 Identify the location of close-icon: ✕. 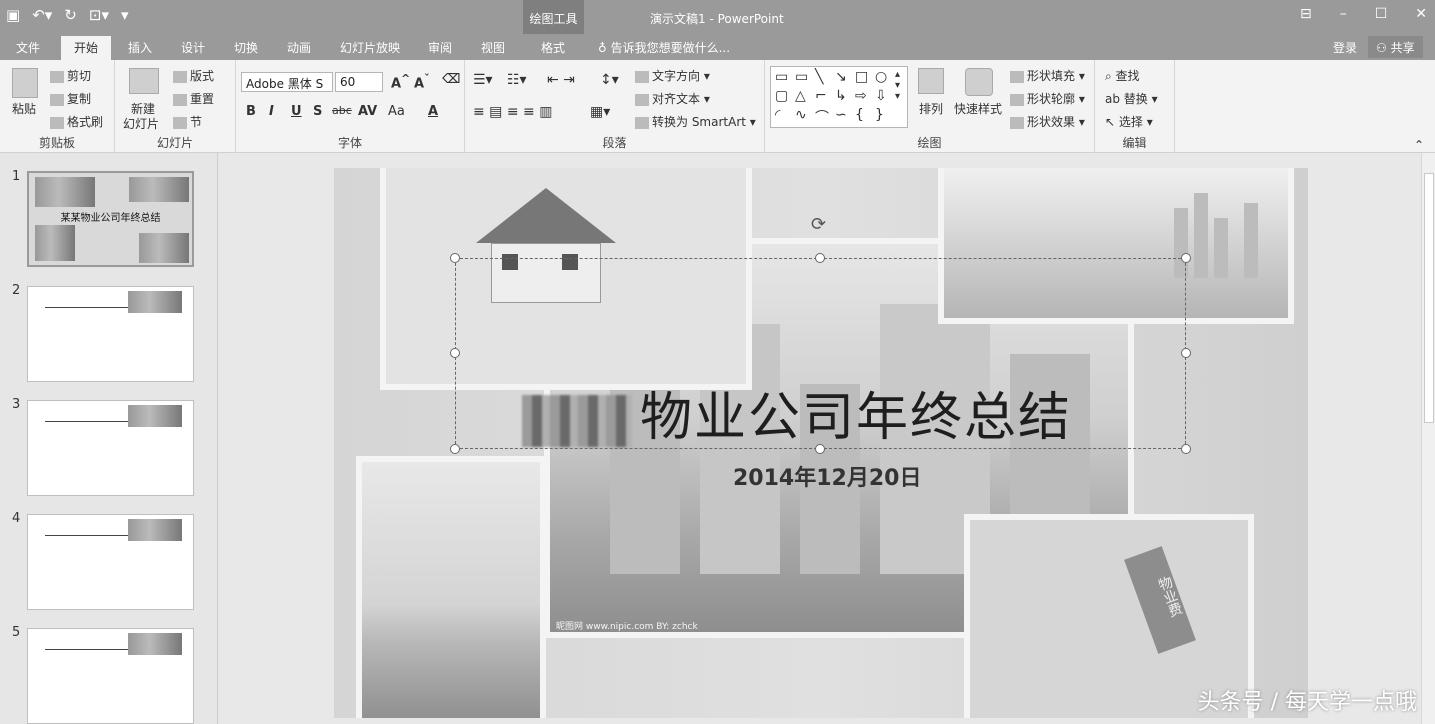
(1421, 14).